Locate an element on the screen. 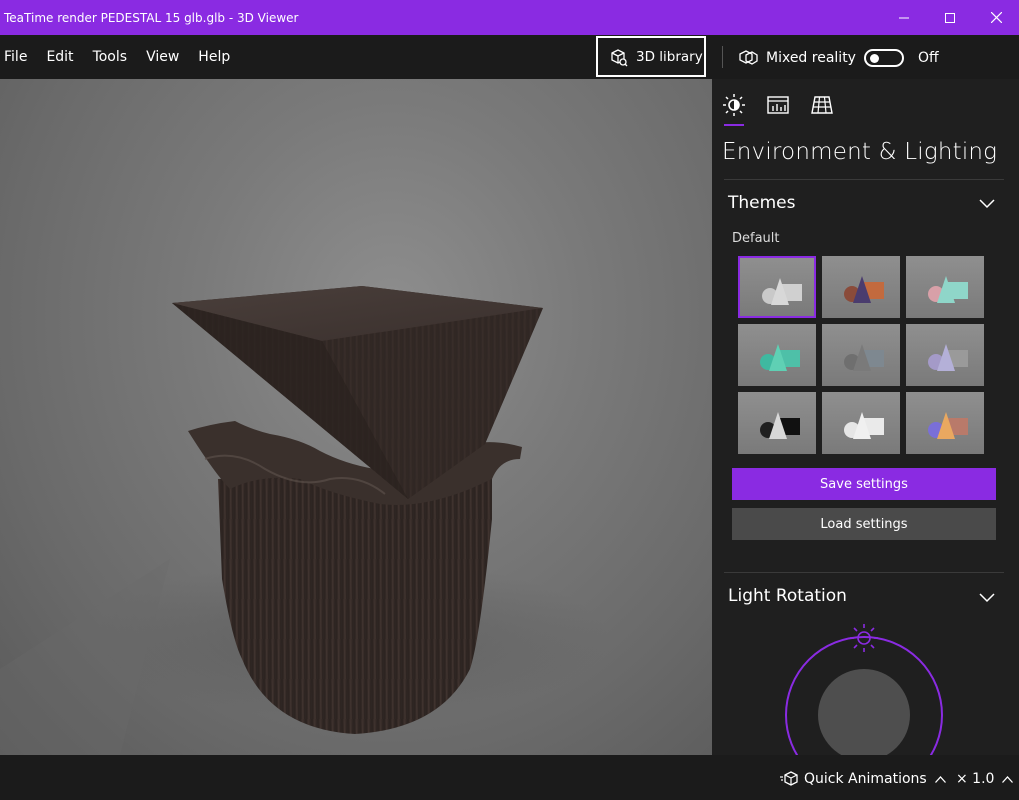  stats-icon is located at coordinates (778, 105).